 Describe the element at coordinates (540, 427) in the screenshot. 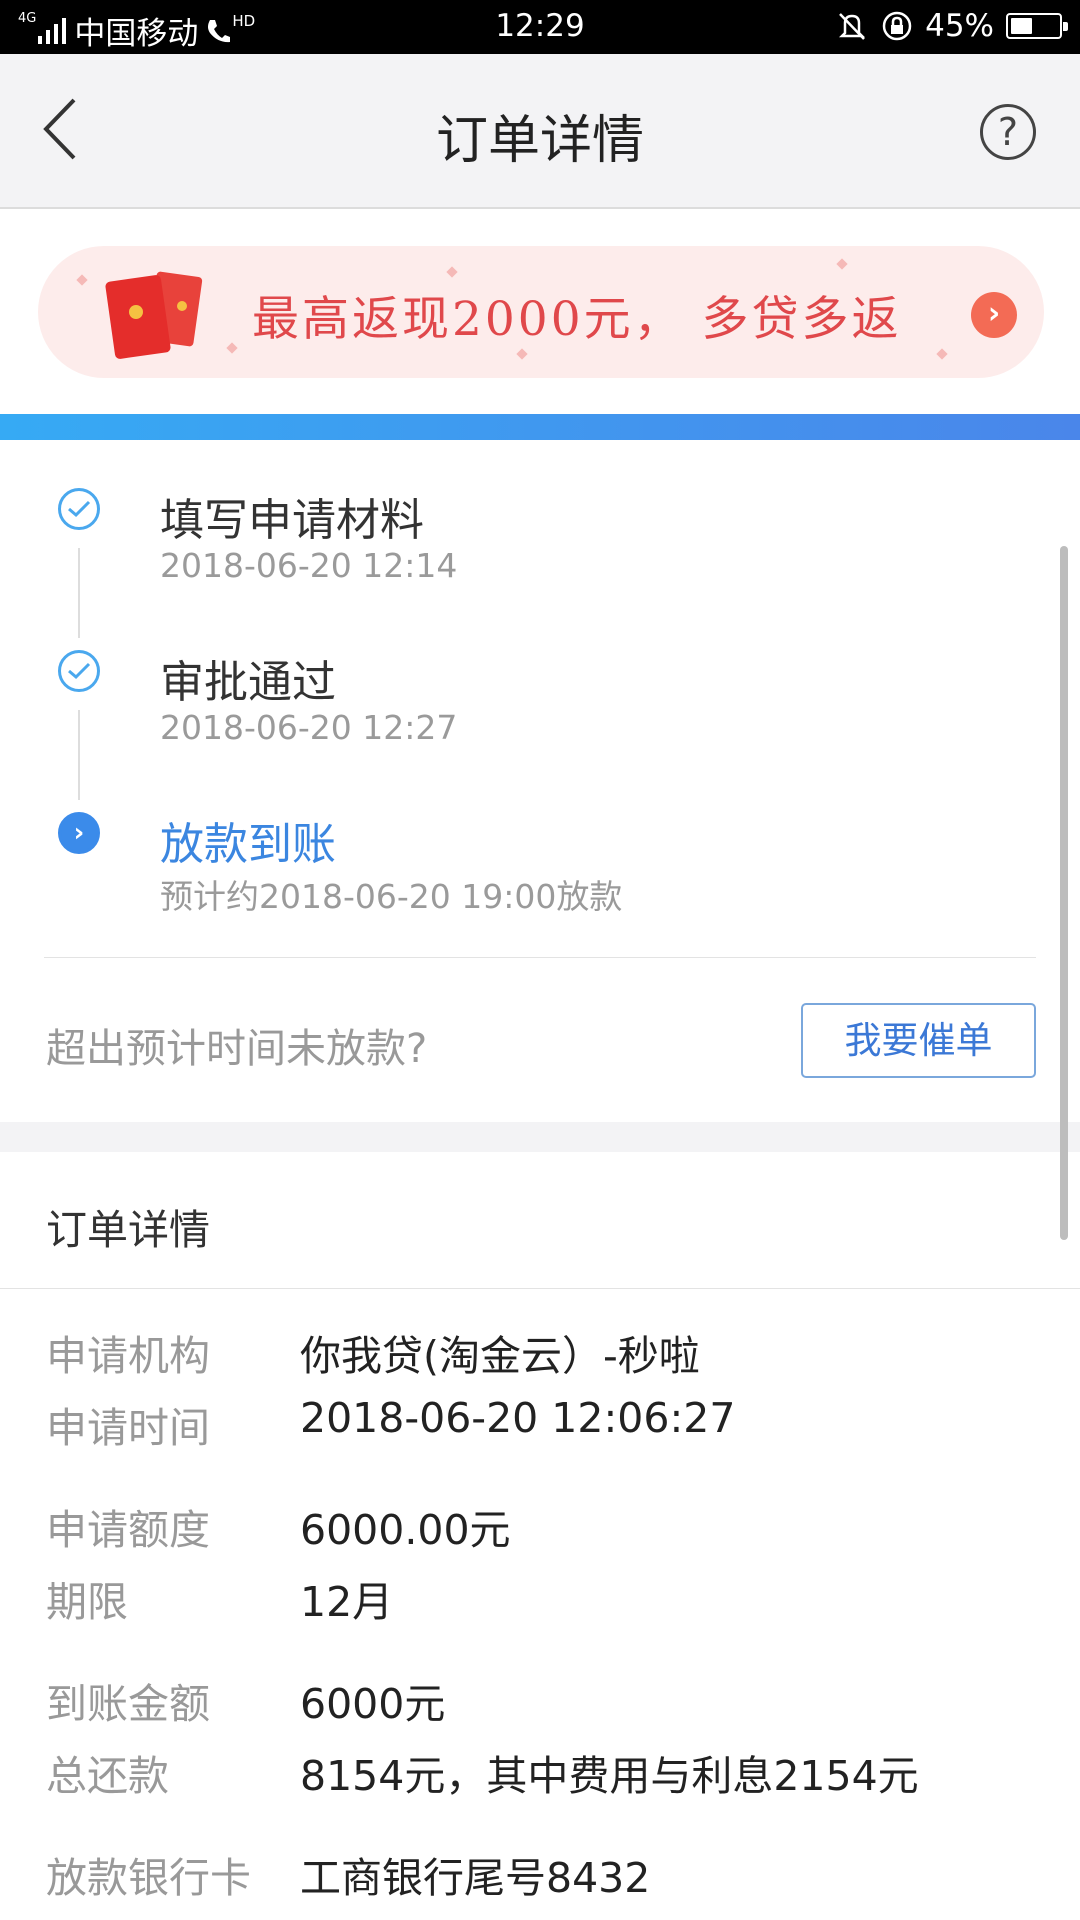

I see `gradient-stripe` at that location.